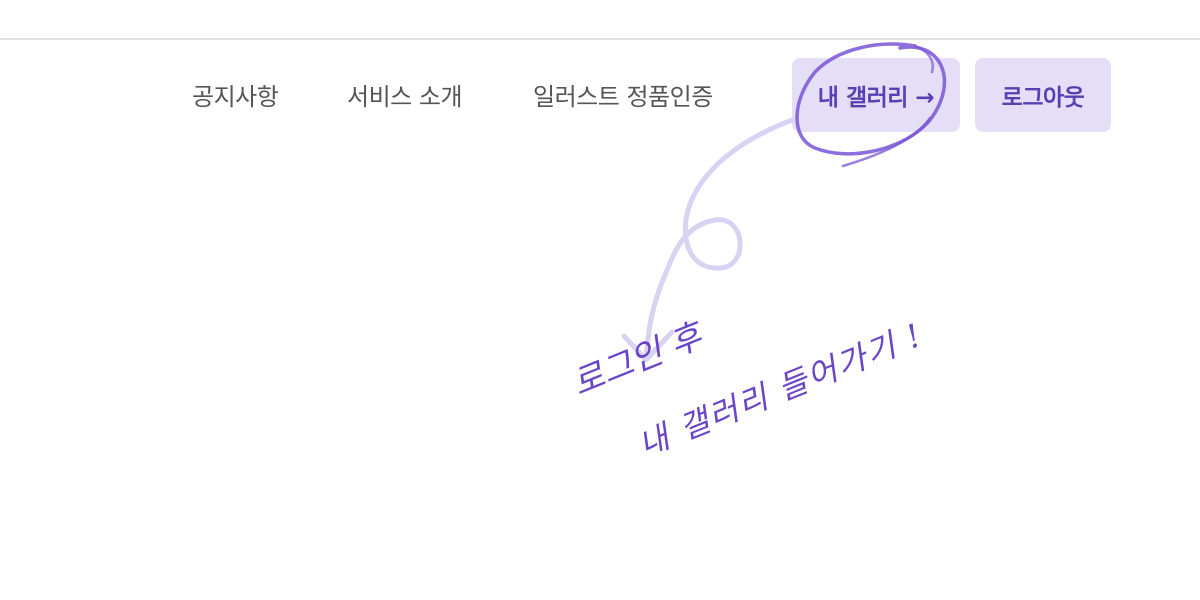 This screenshot has width=1200, height=600. What do you see at coordinates (623, 94) in the screenshot?
I see `nav-link-illust-verify: 일러스트 정품인증` at bounding box center [623, 94].